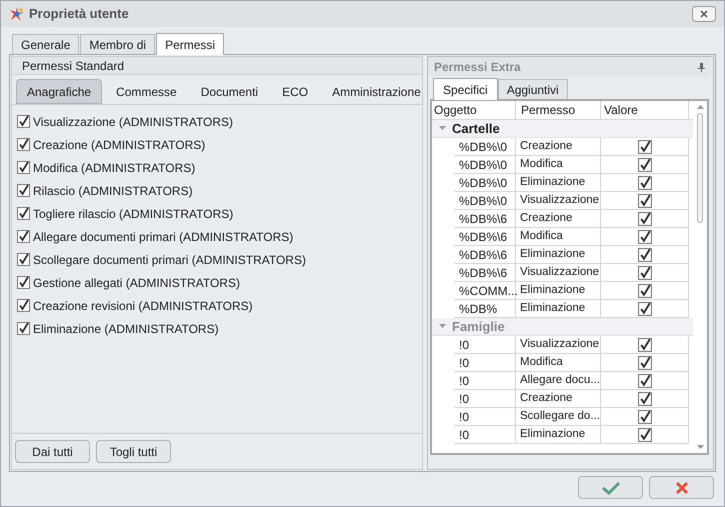  I want to click on permission-label: Allegare documenti primari (ADMINISTRATORS), so click(163, 237).